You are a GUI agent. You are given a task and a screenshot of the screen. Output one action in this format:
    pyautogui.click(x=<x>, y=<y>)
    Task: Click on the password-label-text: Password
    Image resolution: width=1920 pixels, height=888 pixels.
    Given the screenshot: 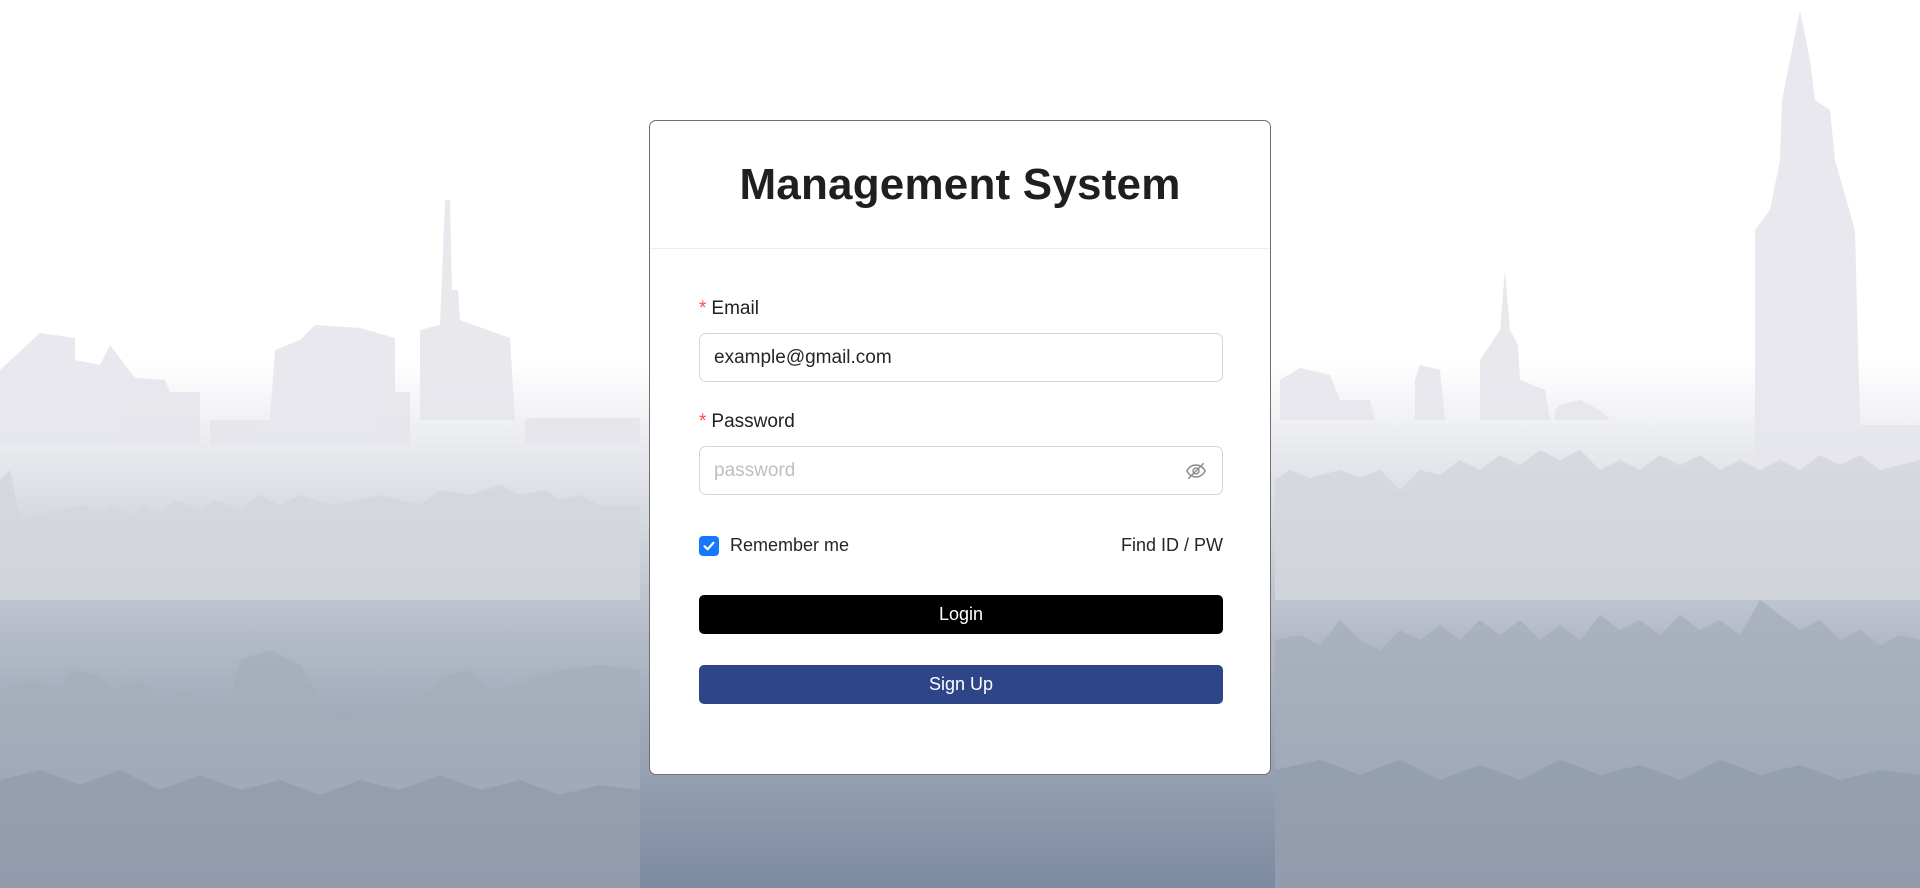 What is the action you would take?
    pyautogui.click(x=753, y=421)
    